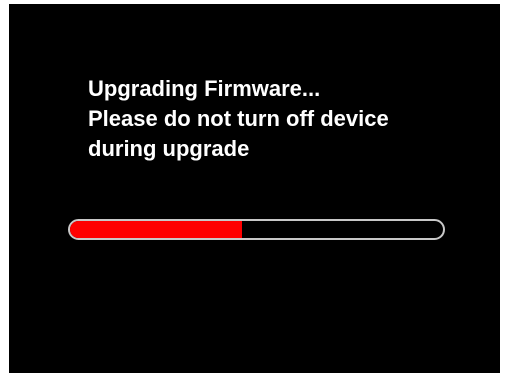 Image resolution: width=508 pixels, height=382 pixels. I want to click on message-line-warning-cont: during upgrade, so click(169, 148).